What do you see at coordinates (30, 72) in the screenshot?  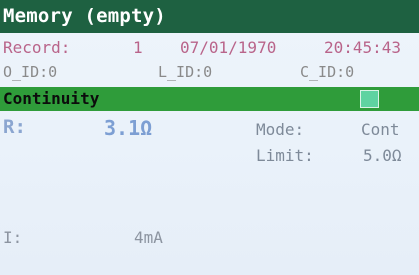 I see `o-id: O_ID:0` at bounding box center [30, 72].